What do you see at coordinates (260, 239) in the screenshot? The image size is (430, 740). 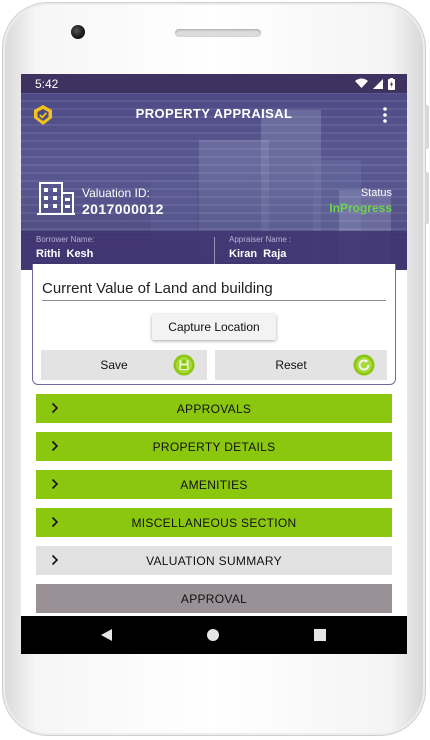 I see `appraiser-label: Appraiser Name :` at bounding box center [260, 239].